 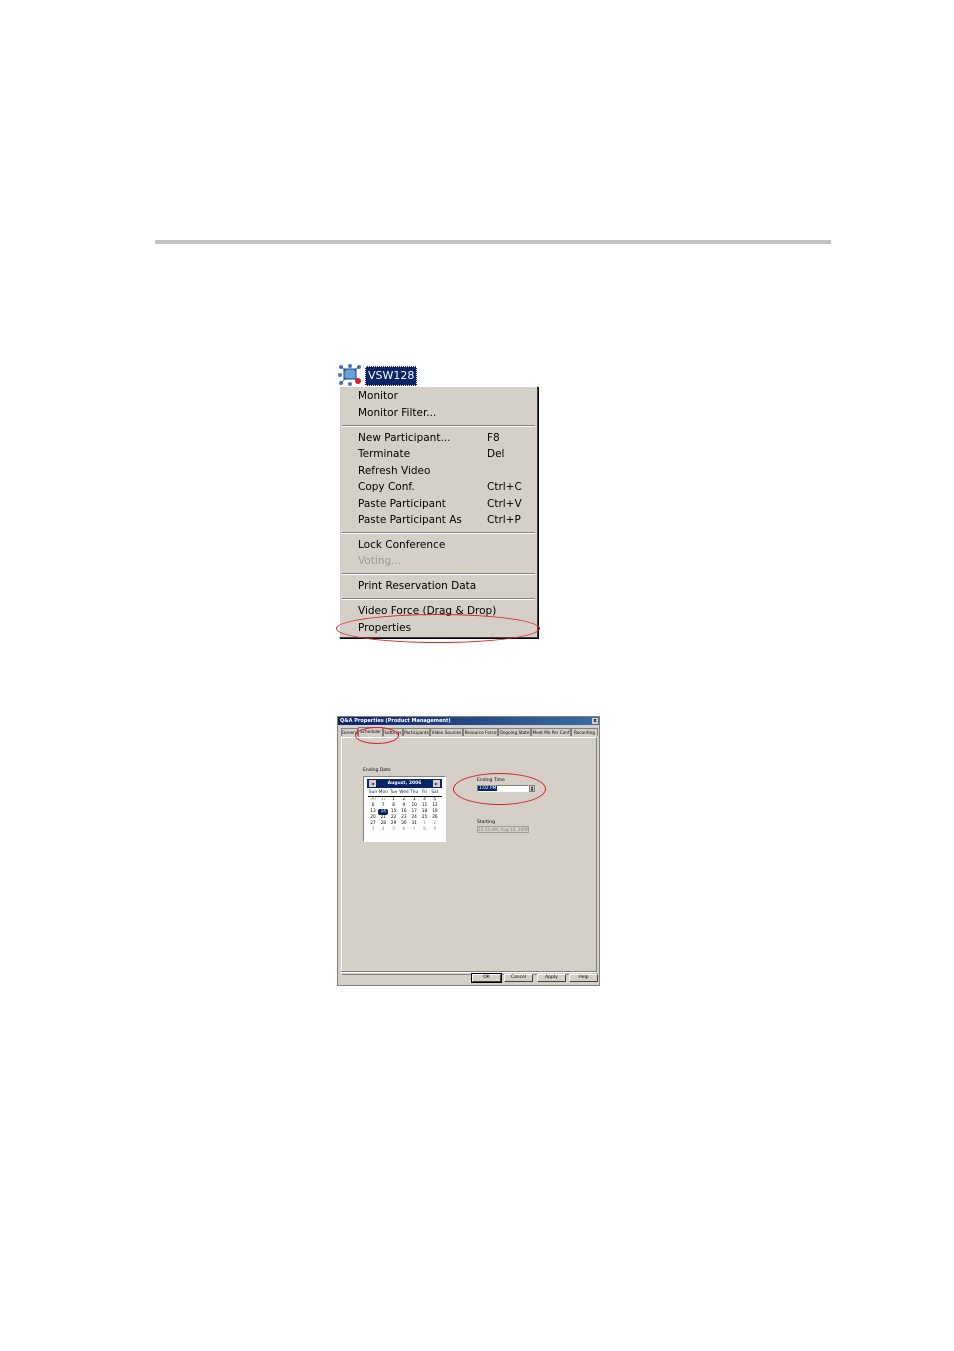 What do you see at coordinates (493, 438) in the screenshot?
I see `menu-shortcut-new-participant: F8` at bounding box center [493, 438].